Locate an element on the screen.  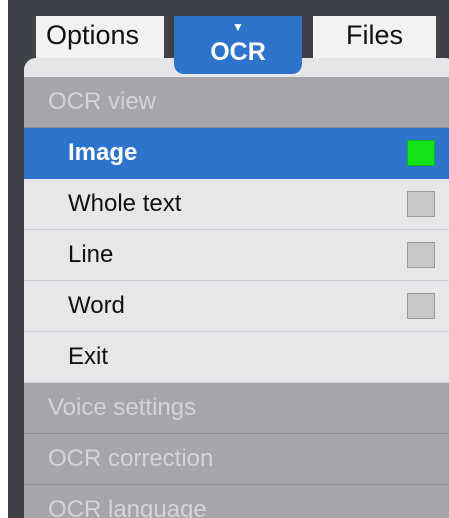
menu-item-label: Image is located at coordinates (103, 152).